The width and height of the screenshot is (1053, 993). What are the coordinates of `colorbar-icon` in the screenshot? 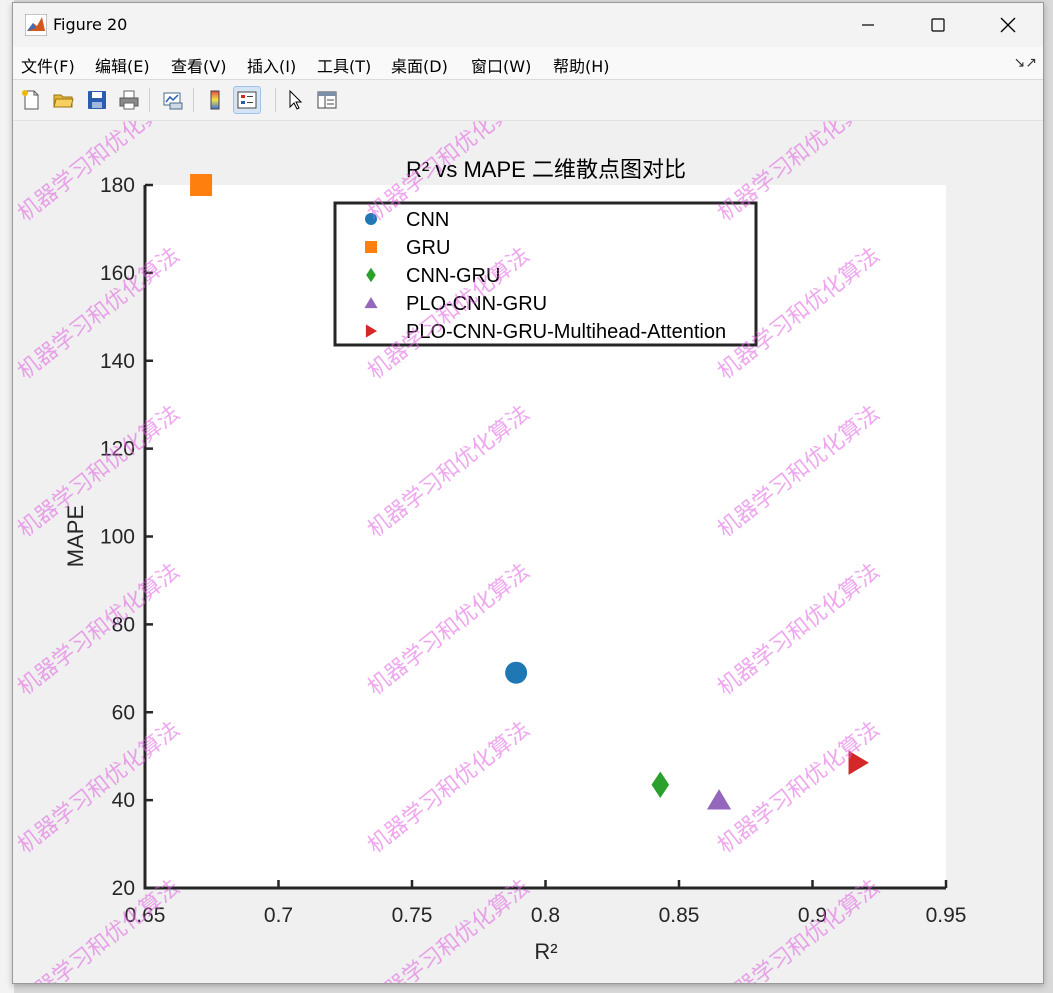 It's located at (215, 100).